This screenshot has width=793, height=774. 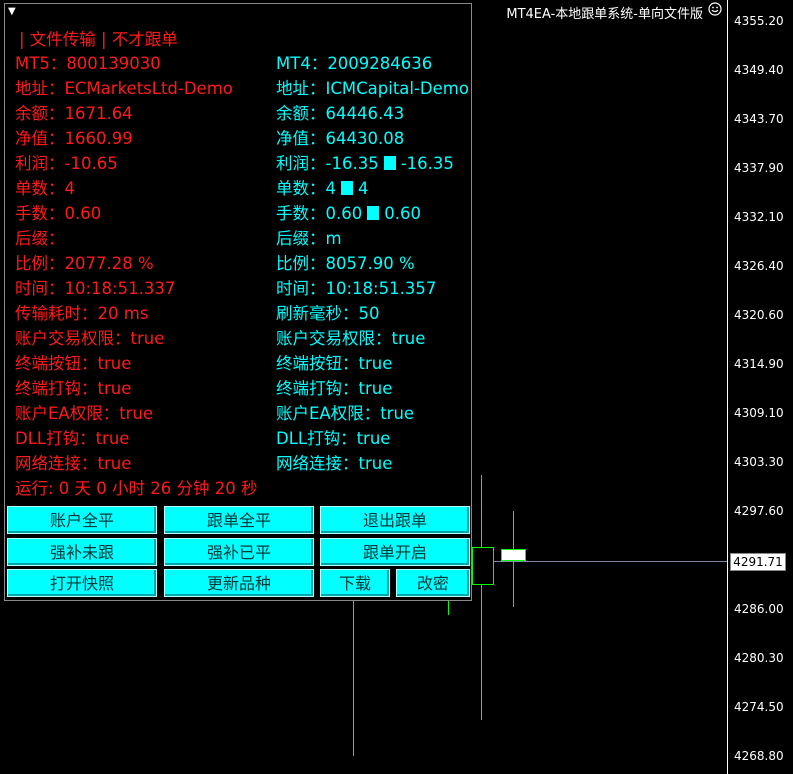 I want to click on mt4-ratio: 比例：8057.90 %, so click(x=345, y=263).